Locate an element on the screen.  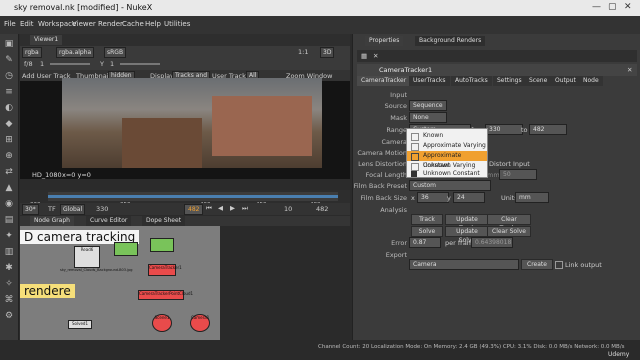
focal-field: 50 is located at coordinates (518, 174).